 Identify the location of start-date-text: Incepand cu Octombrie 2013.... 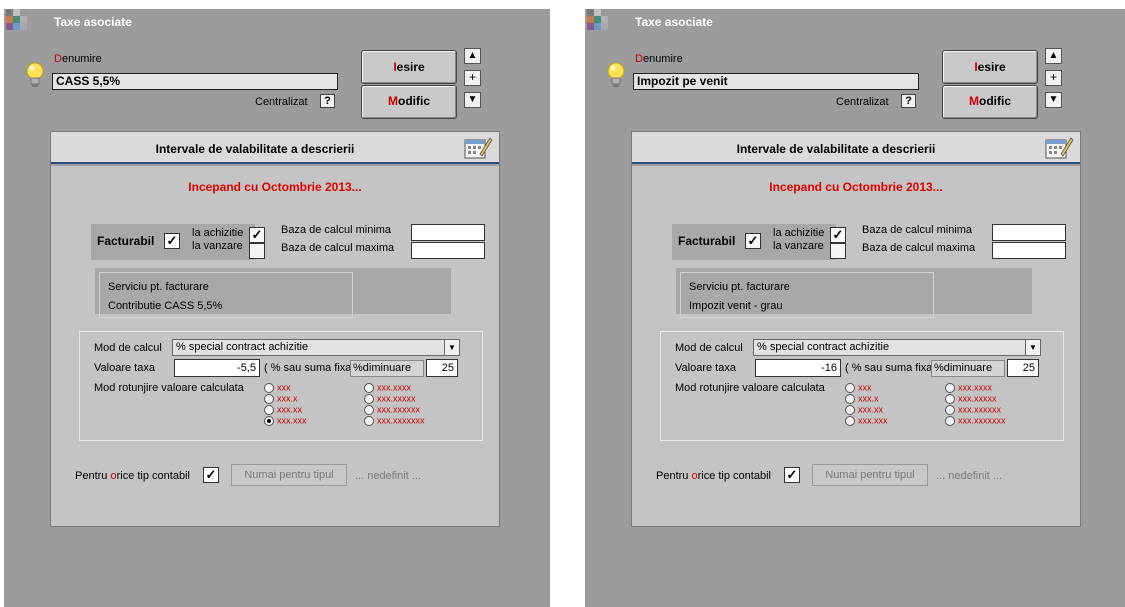
(856, 187).